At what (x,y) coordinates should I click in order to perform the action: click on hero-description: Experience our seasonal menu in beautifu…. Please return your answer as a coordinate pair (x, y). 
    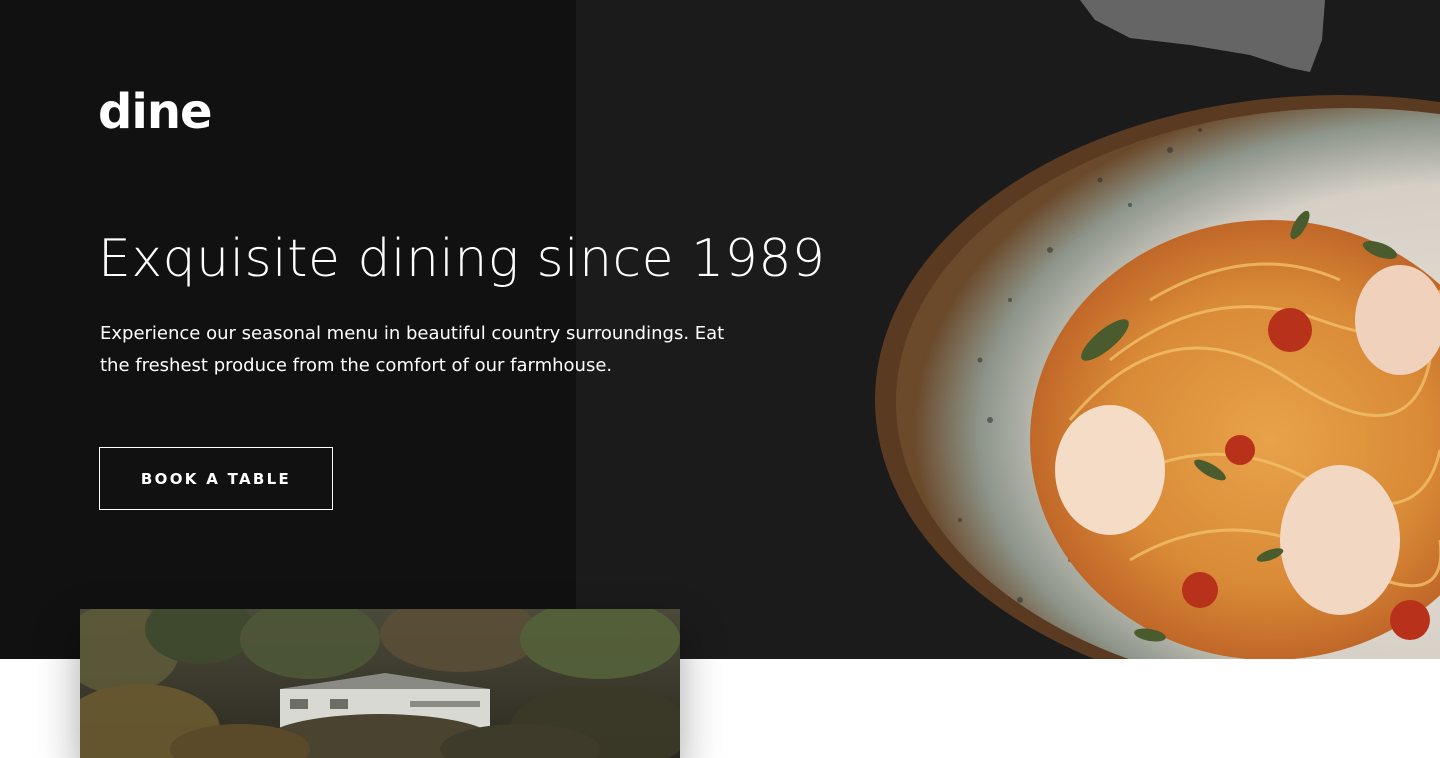
    Looking at the image, I should click on (412, 349).